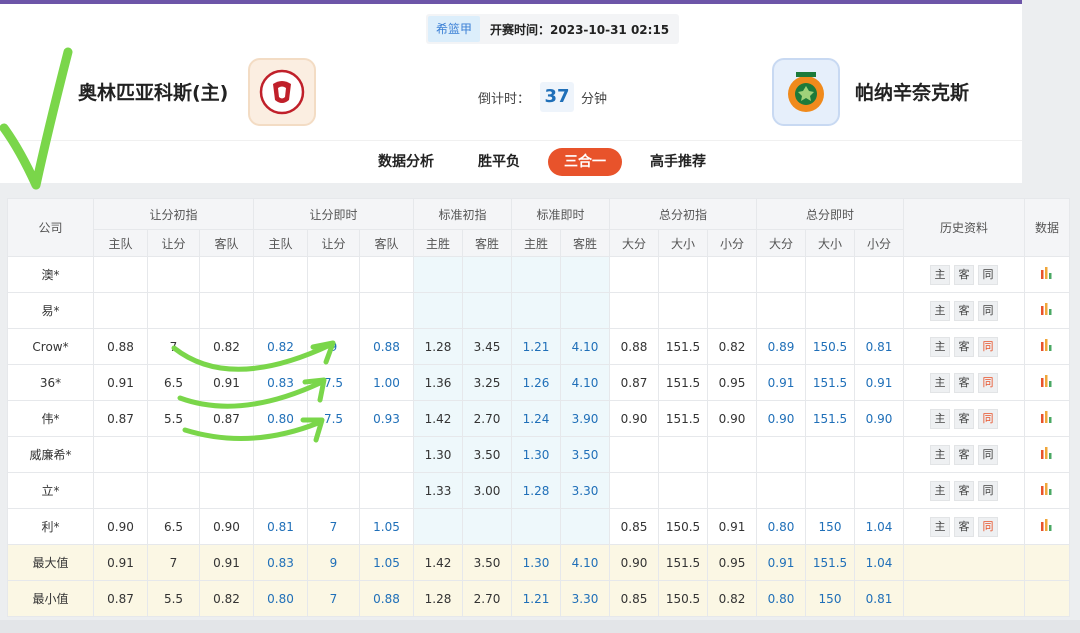  Describe the element at coordinates (438, 562) in the screenshot. I see `odds-cell: 1.42` at that location.